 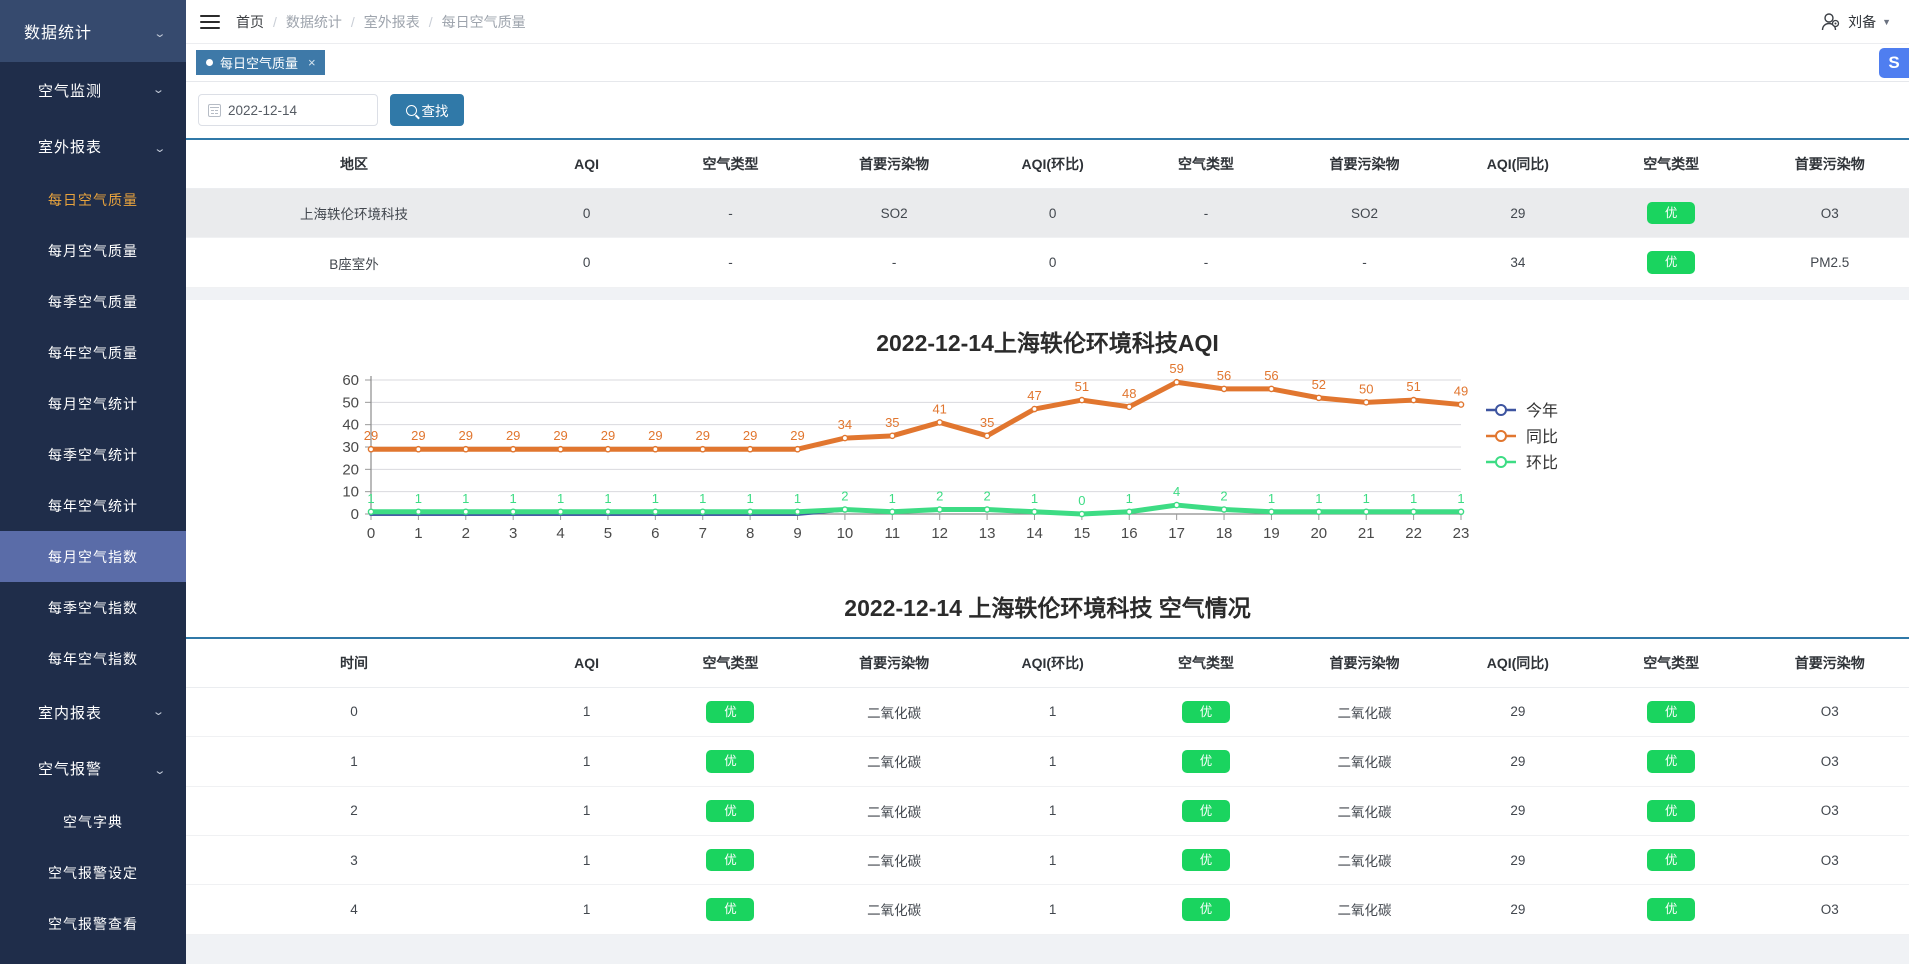 I want to click on sidebar-item-每季空气质量: 每季空气质量, so click(x=93, y=301).